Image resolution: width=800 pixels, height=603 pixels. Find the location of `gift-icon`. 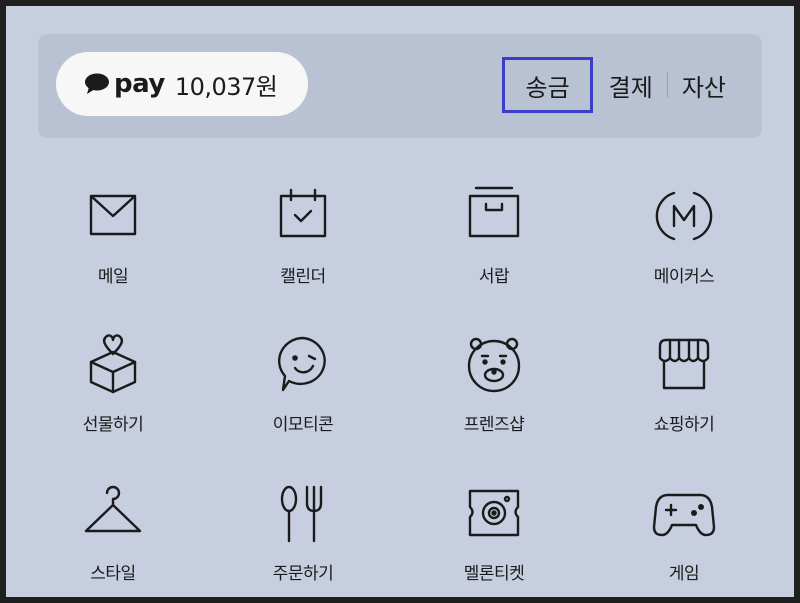

gift-icon is located at coordinates (113, 364).